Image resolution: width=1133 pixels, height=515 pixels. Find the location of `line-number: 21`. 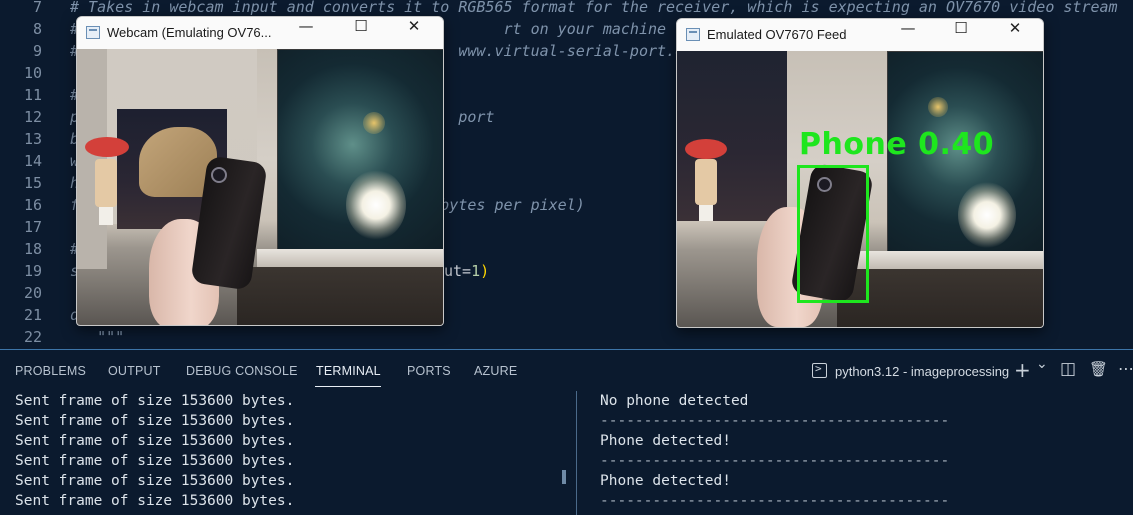

line-number: 21 is located at coordinates (32, 315).